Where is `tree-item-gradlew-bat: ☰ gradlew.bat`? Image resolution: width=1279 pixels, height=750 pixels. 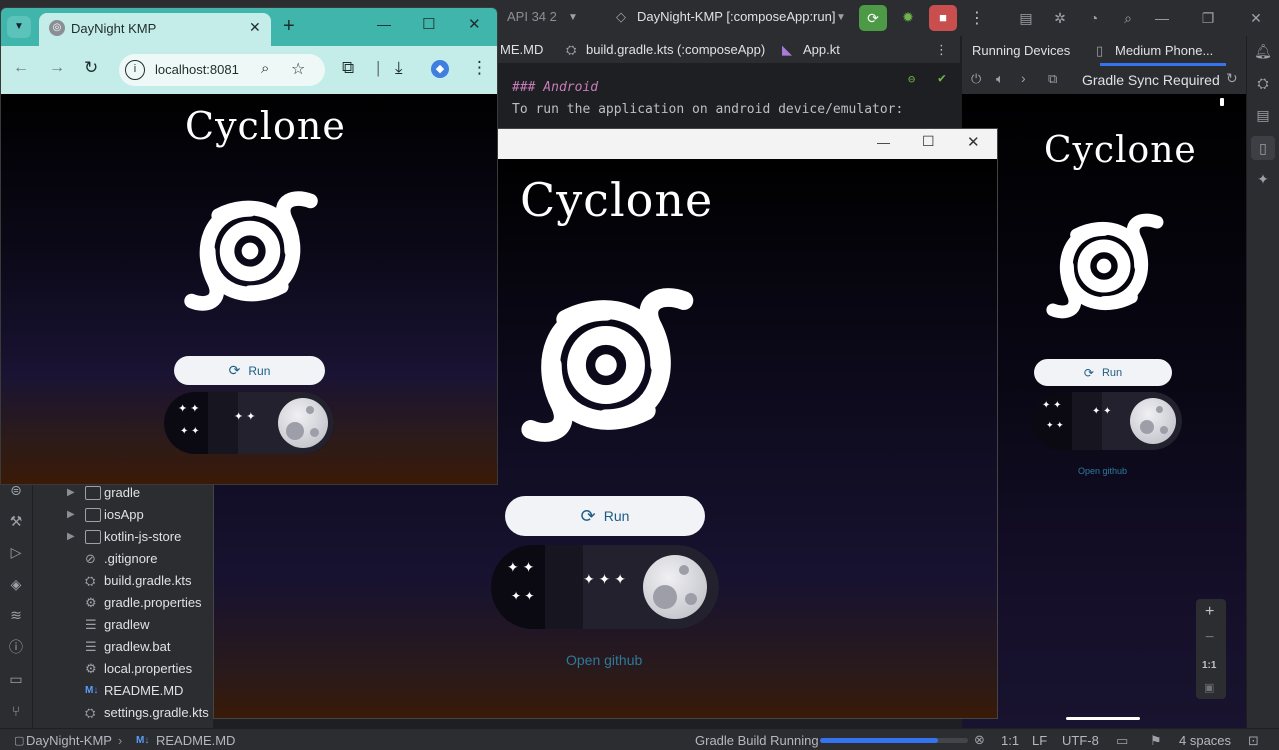
tree-item-gradlew-bat: ☰ gradlew.bat is located at coordinates (123, 647).